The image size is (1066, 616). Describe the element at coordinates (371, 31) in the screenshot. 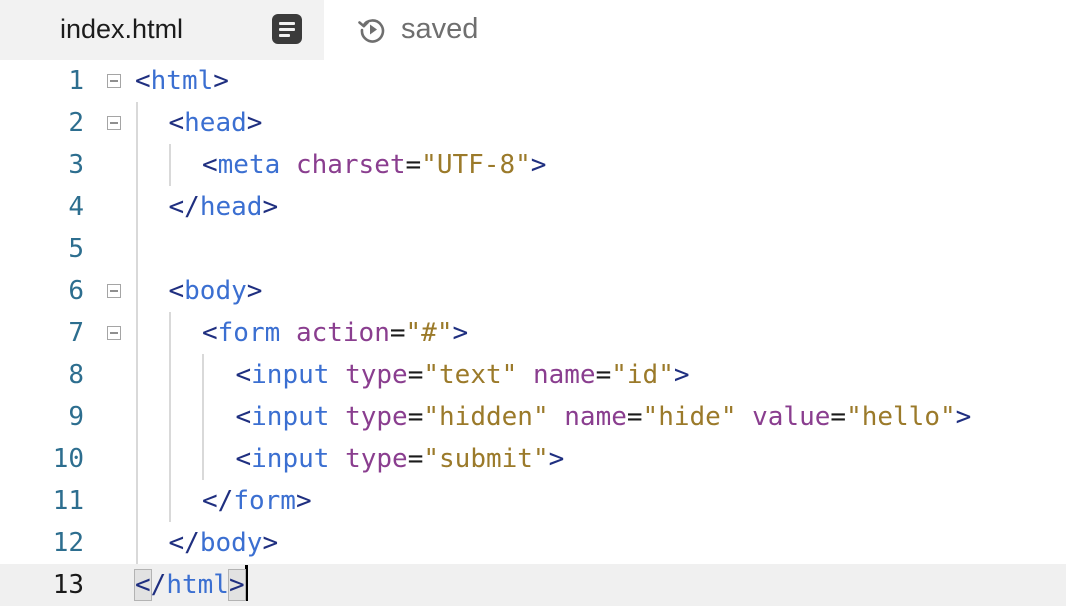

I see `history-icon` at that location.